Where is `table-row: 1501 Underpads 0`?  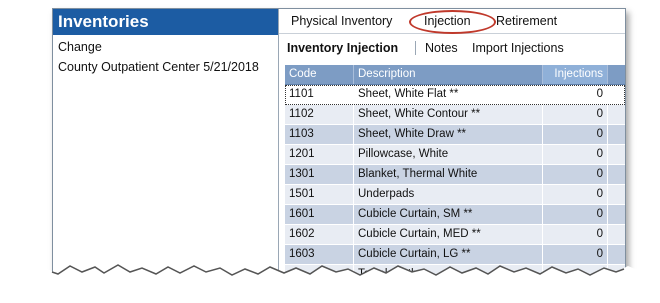 table-row: 1501 Underpads 0 is located at coordinates (455, 195).